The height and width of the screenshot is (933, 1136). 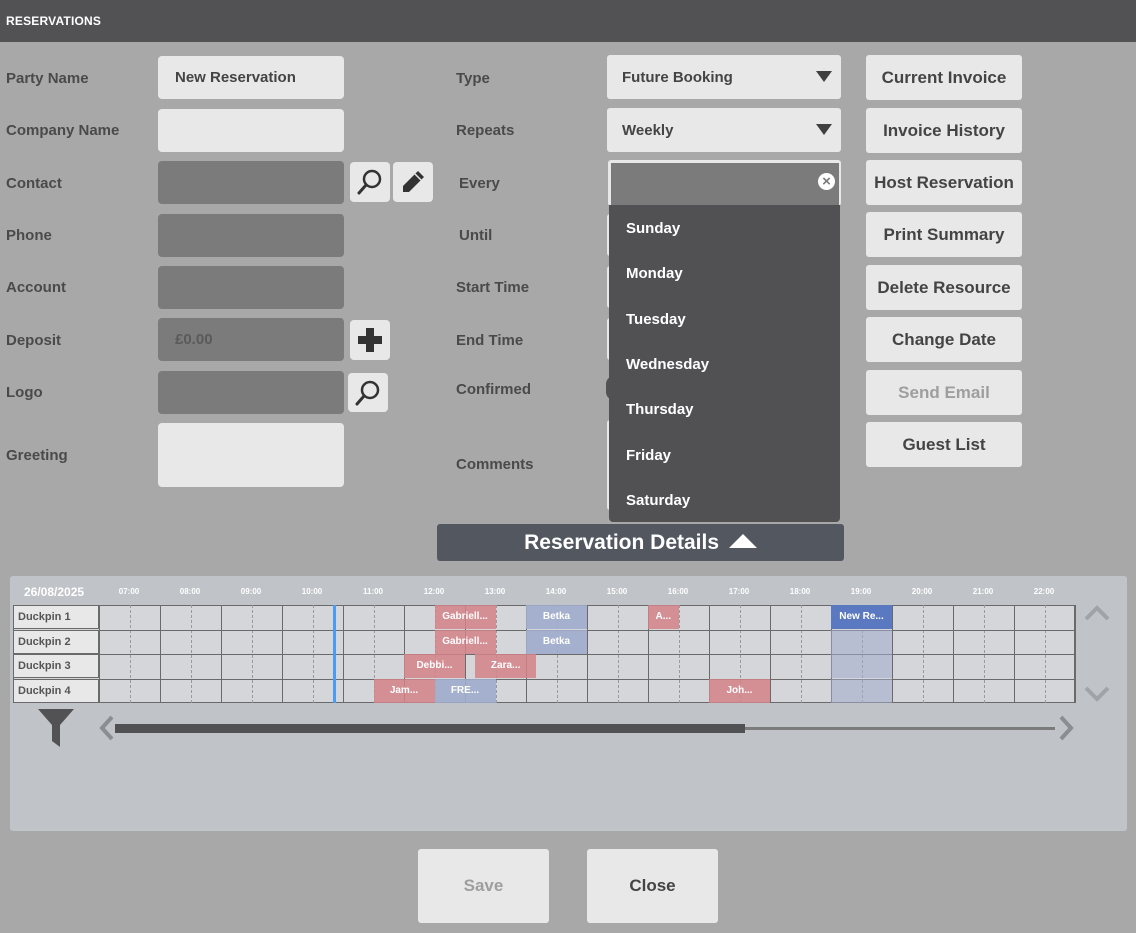 I want to click on contact-input, so click(x=251, y=182).